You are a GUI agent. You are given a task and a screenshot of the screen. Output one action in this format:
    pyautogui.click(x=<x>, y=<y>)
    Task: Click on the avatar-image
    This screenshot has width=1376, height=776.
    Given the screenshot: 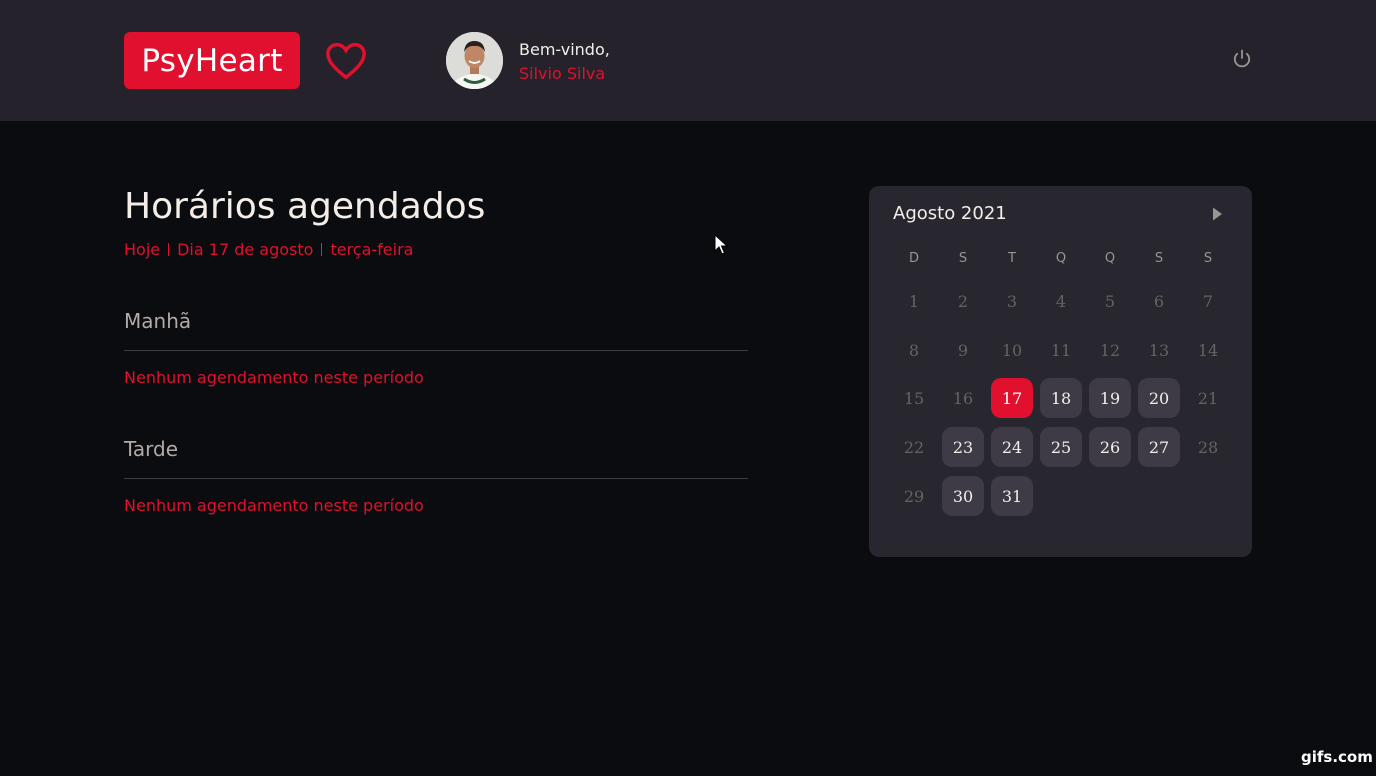 What is the action you would take?
    pyautogui.click(x=474, y=60)
    